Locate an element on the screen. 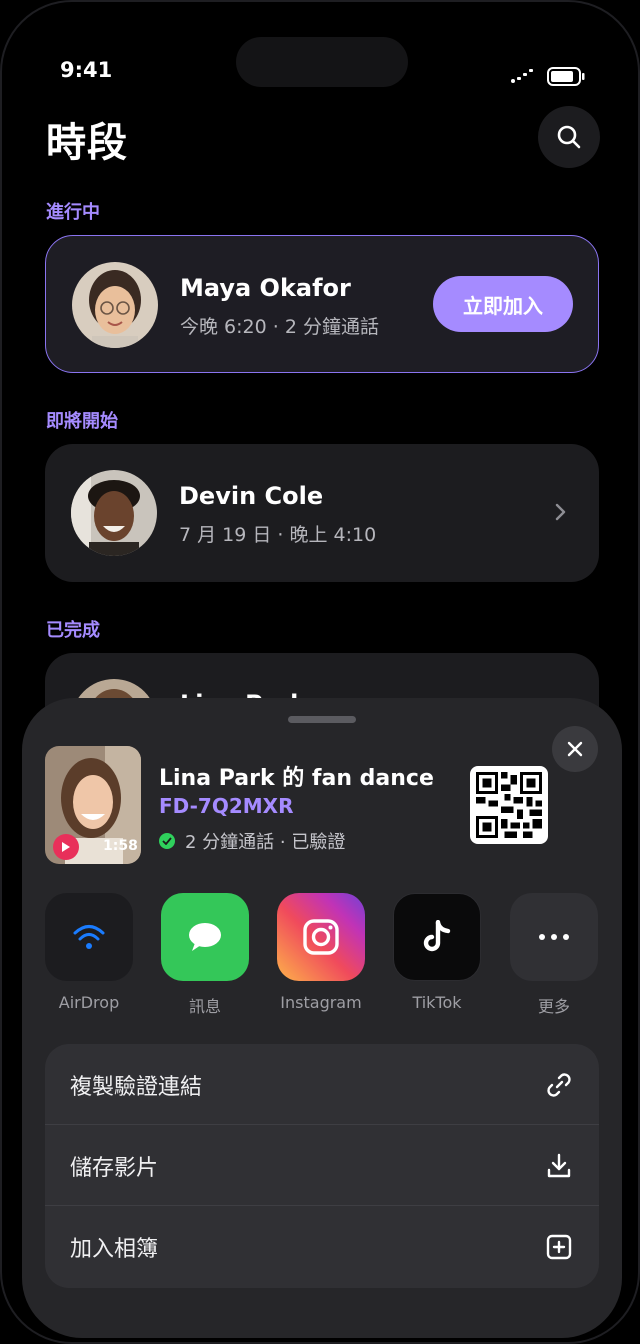 The image size is (640, 1344). messages-icon is located at coordinates (205, 937).